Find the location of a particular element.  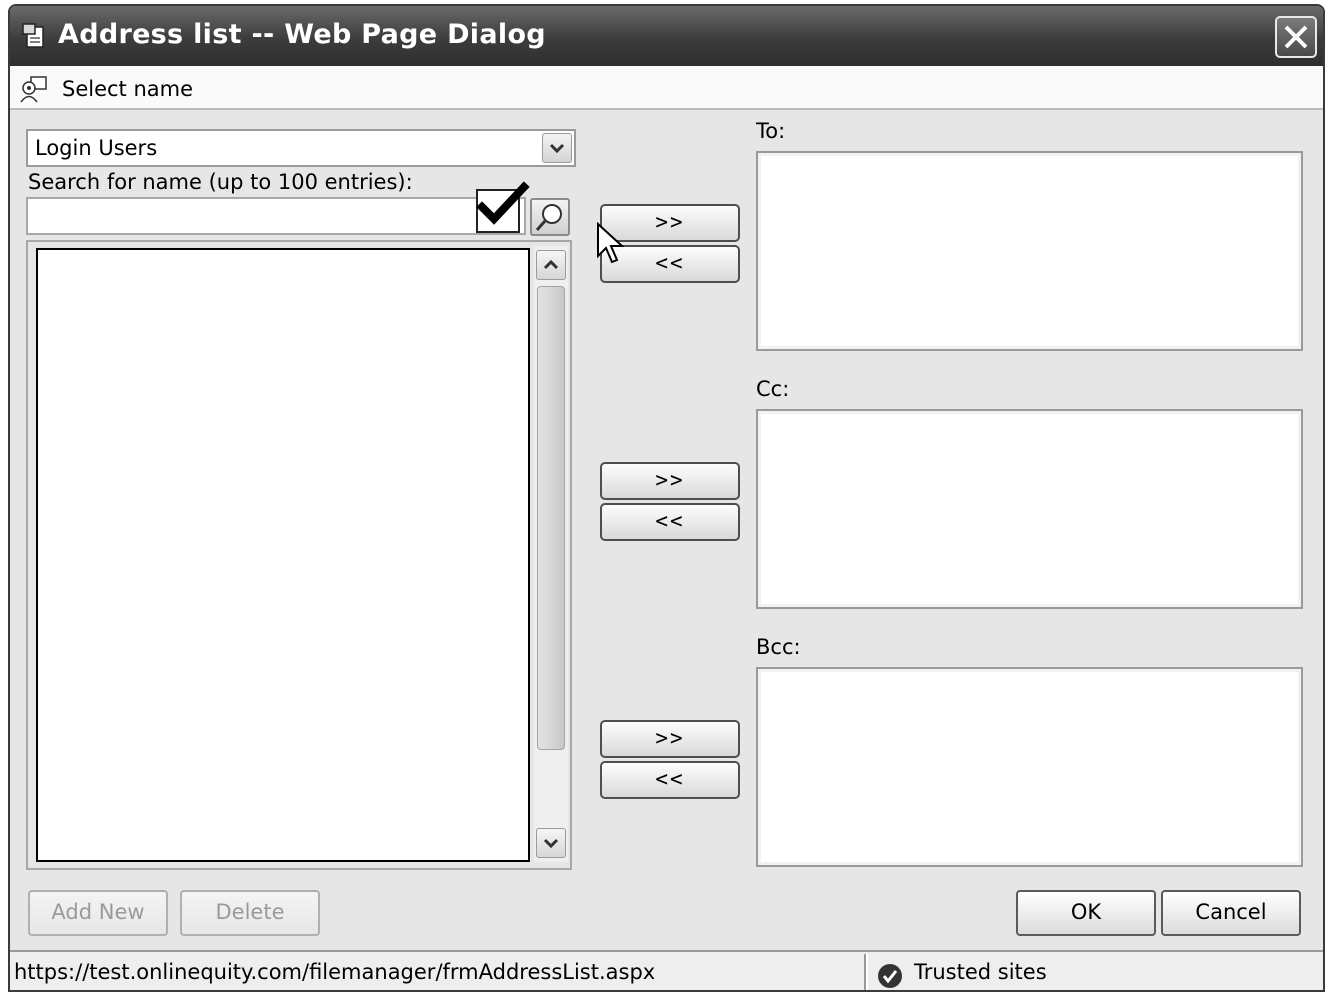

bcc-label: Bcc: is located at coordinates (778, 647).